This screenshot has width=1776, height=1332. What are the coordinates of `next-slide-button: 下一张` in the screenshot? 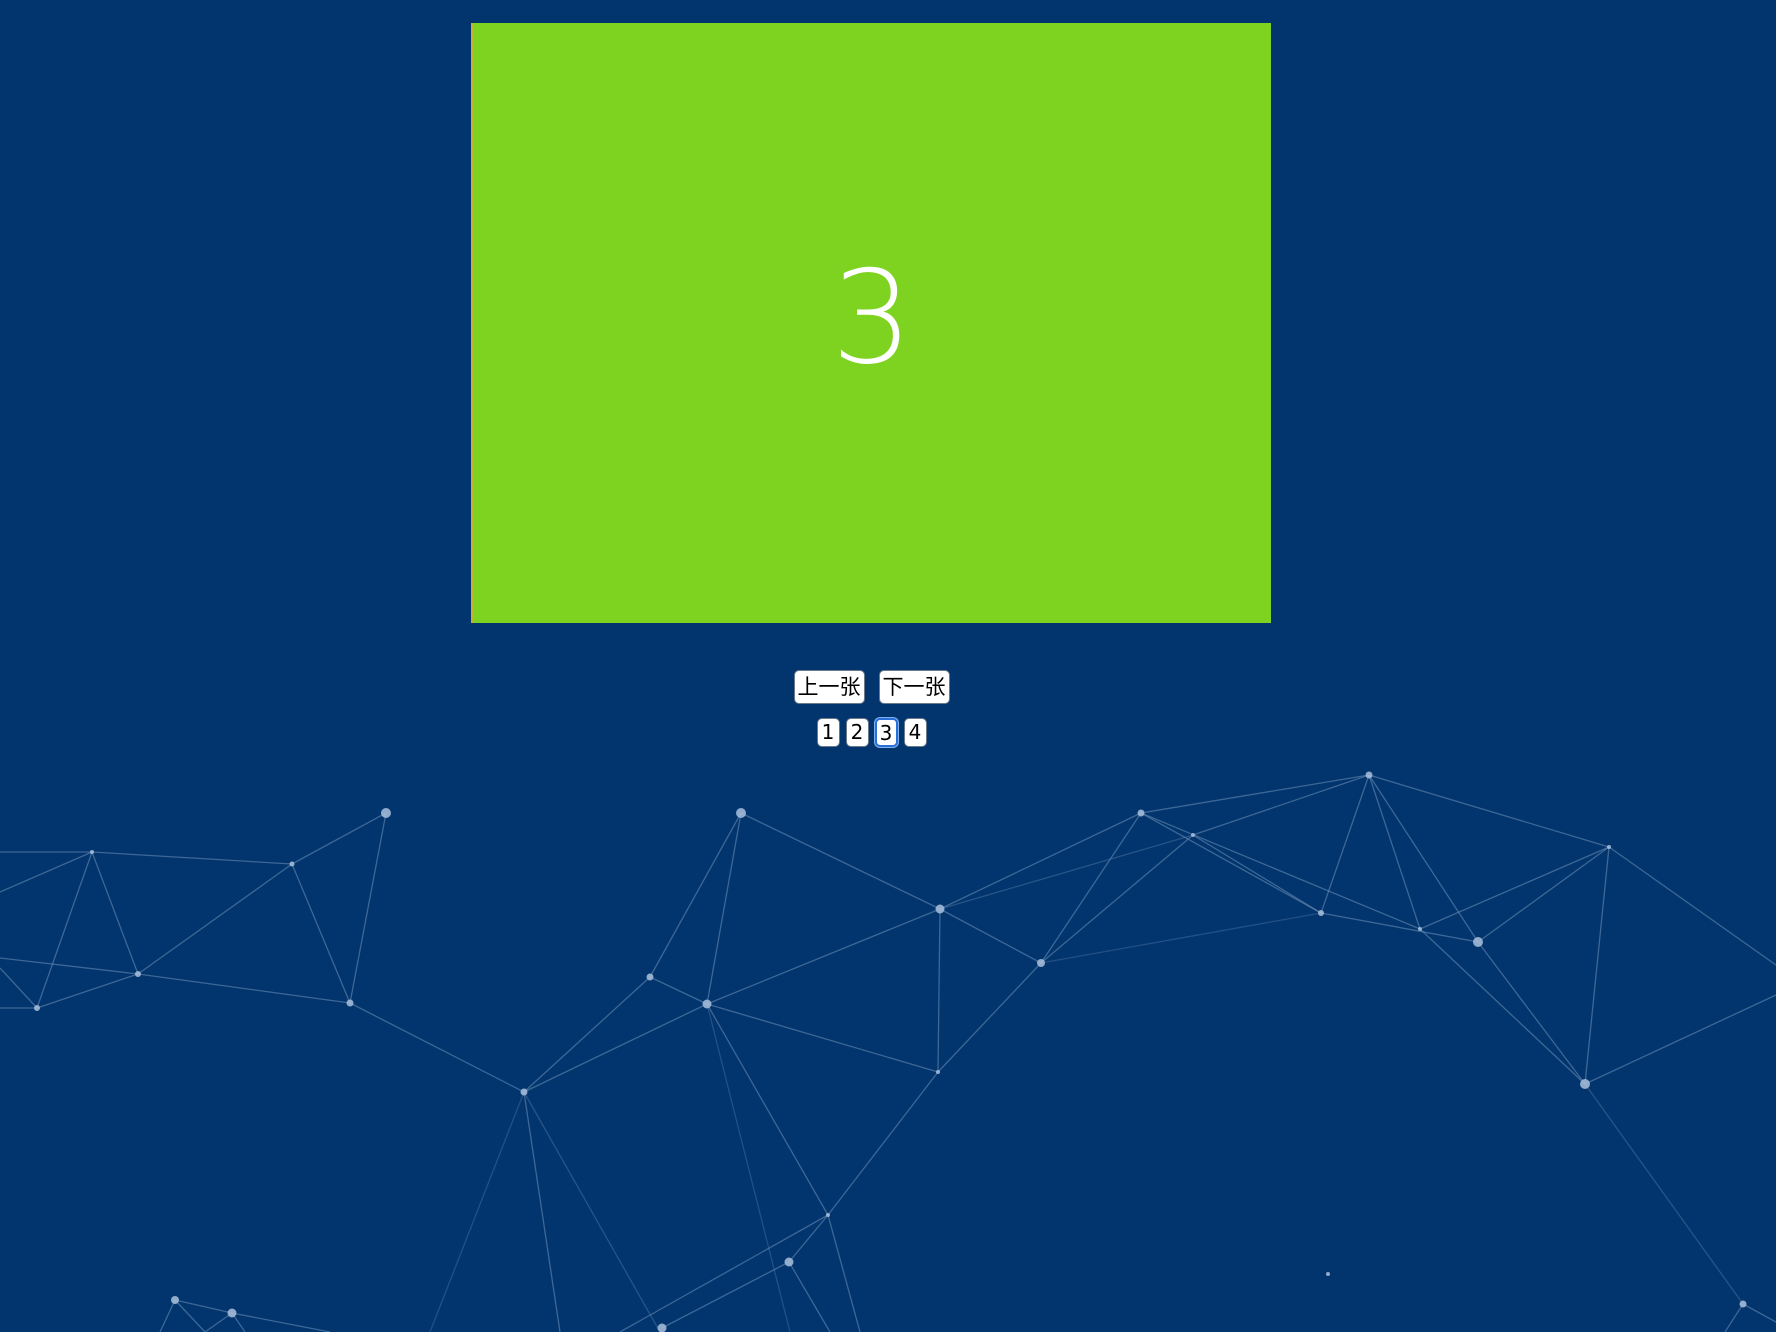 It's located at (914, 687).